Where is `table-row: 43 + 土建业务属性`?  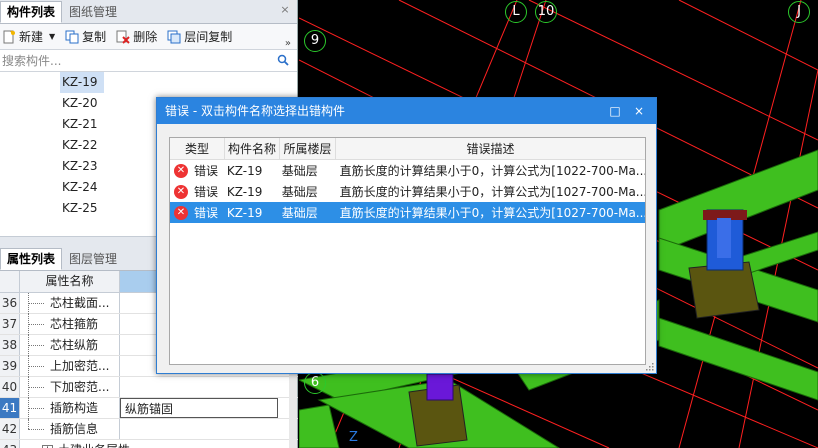 table-row: 43 + 土建业务属性 is located at coordinates (149, 444).